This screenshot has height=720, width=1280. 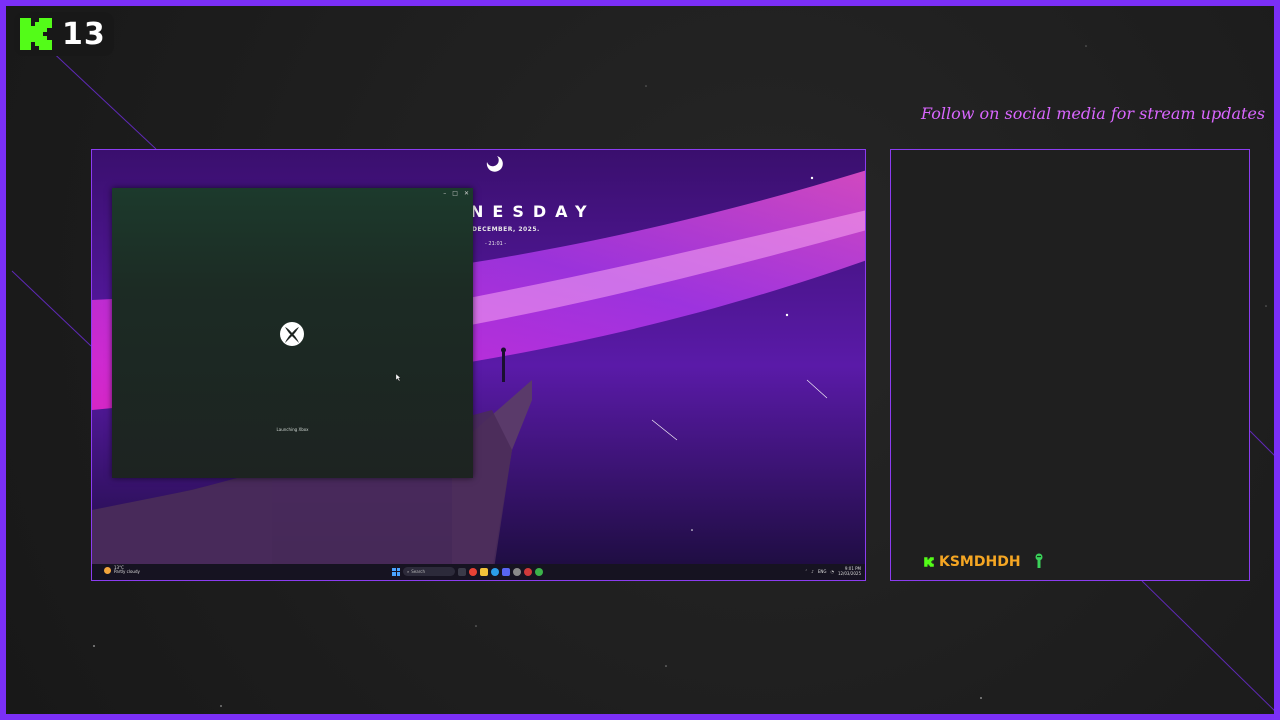 I want to click on settings-icon, so click(x=517, y=571).